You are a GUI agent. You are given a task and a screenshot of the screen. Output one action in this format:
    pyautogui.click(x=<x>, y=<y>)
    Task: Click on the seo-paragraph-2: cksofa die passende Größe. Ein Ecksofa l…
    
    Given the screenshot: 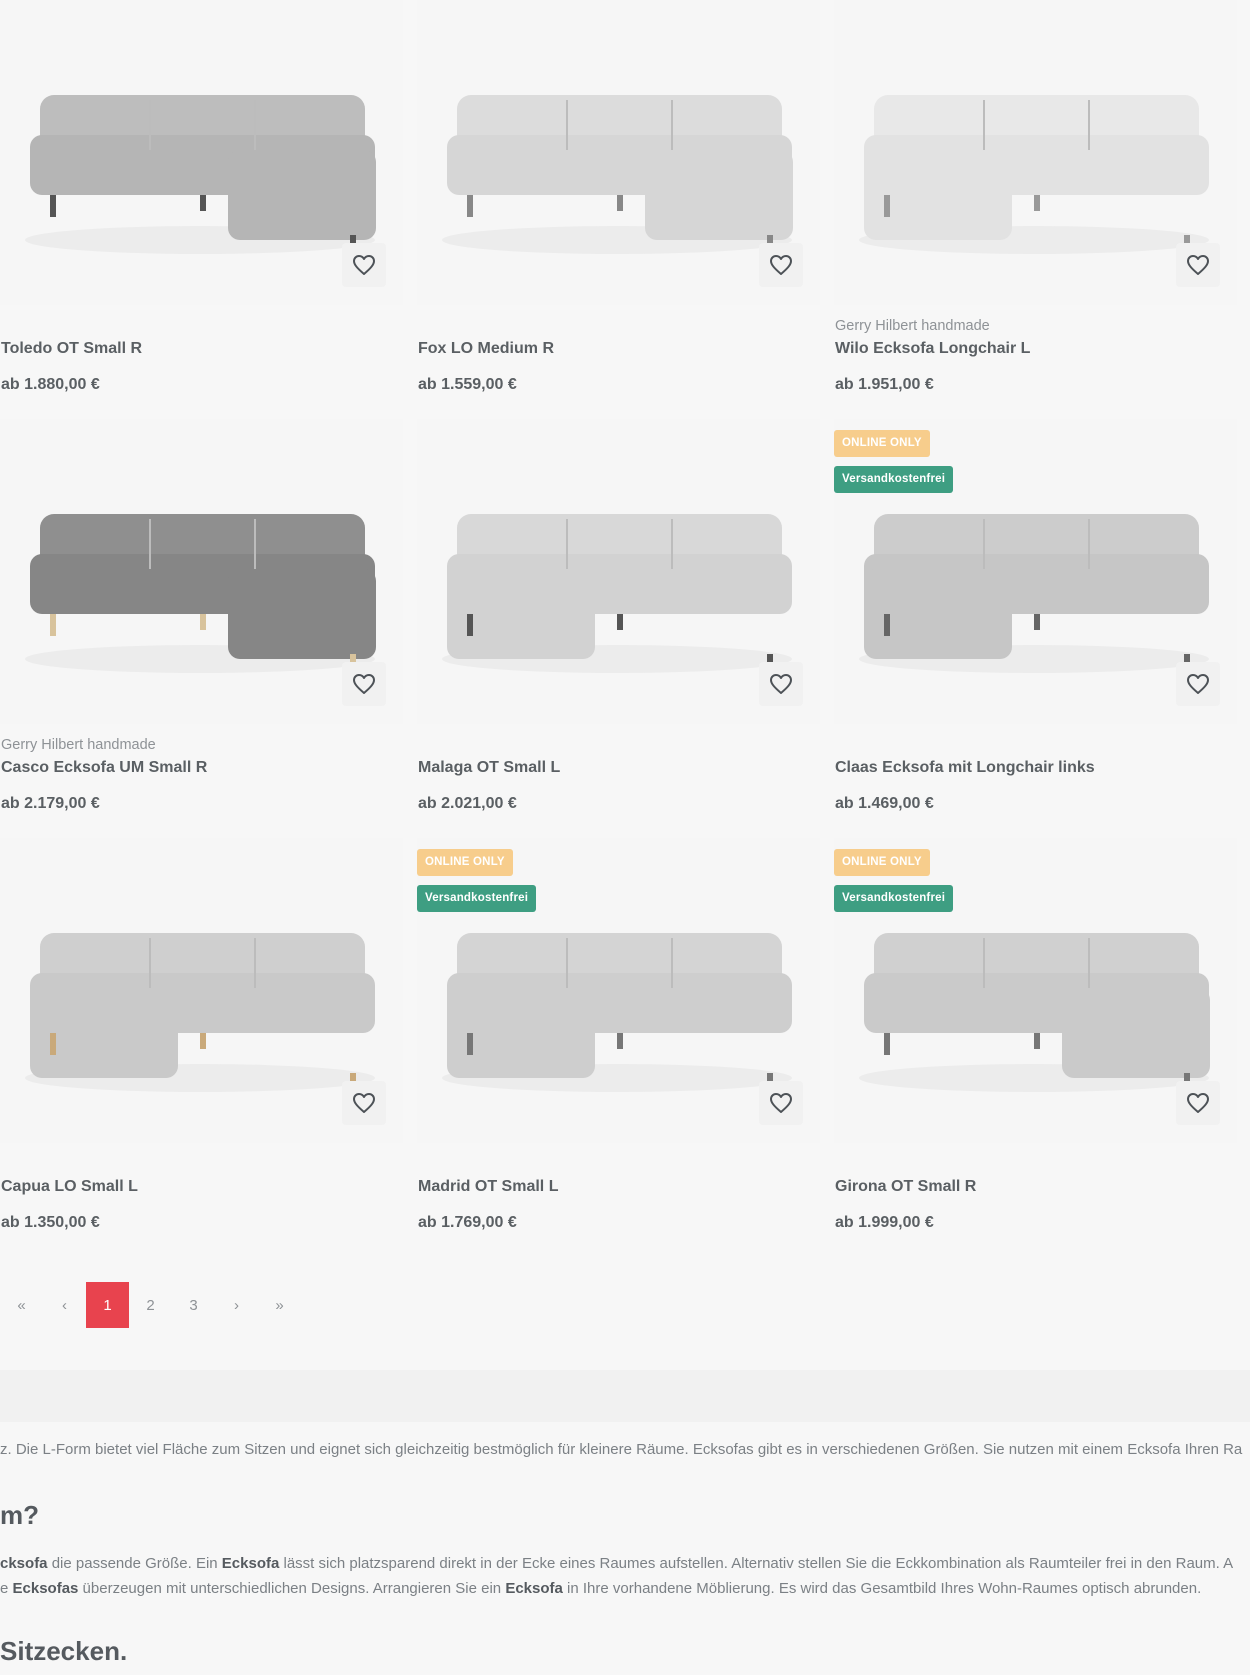 What is the action you would take?
    pyautogui.click(x=616, y=1563)
    